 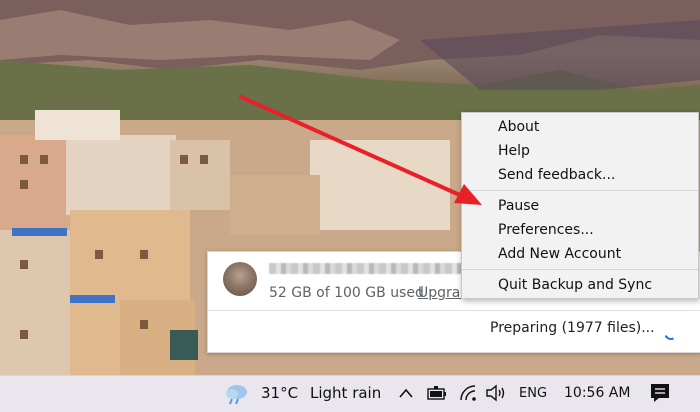 What do you see at coordinates (496, 393) in the screenshot?
I see `volume-icon` at bounding box center [496, 393].